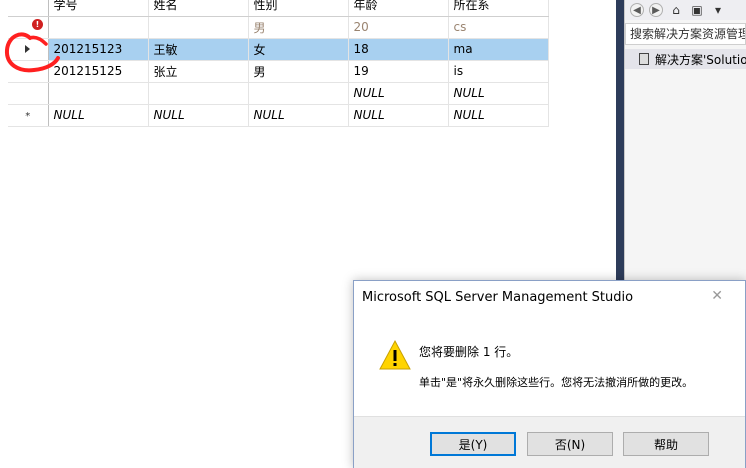 The image size is (746, 468). I want to click on current-row-arrow-icon, so click(28, 49).